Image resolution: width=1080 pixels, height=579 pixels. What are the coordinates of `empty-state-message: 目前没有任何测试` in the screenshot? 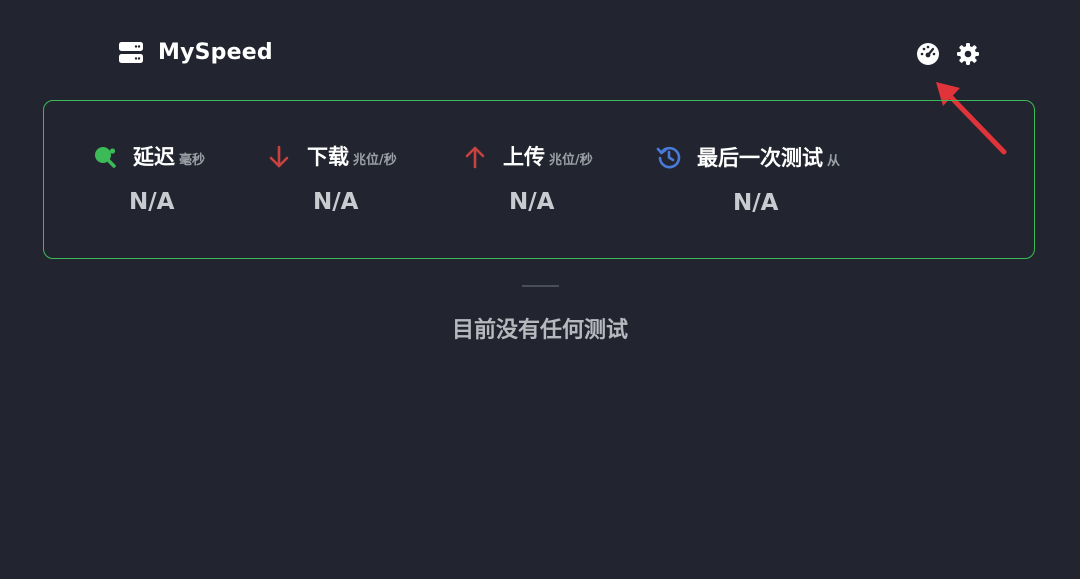 It's located at (539, 330).